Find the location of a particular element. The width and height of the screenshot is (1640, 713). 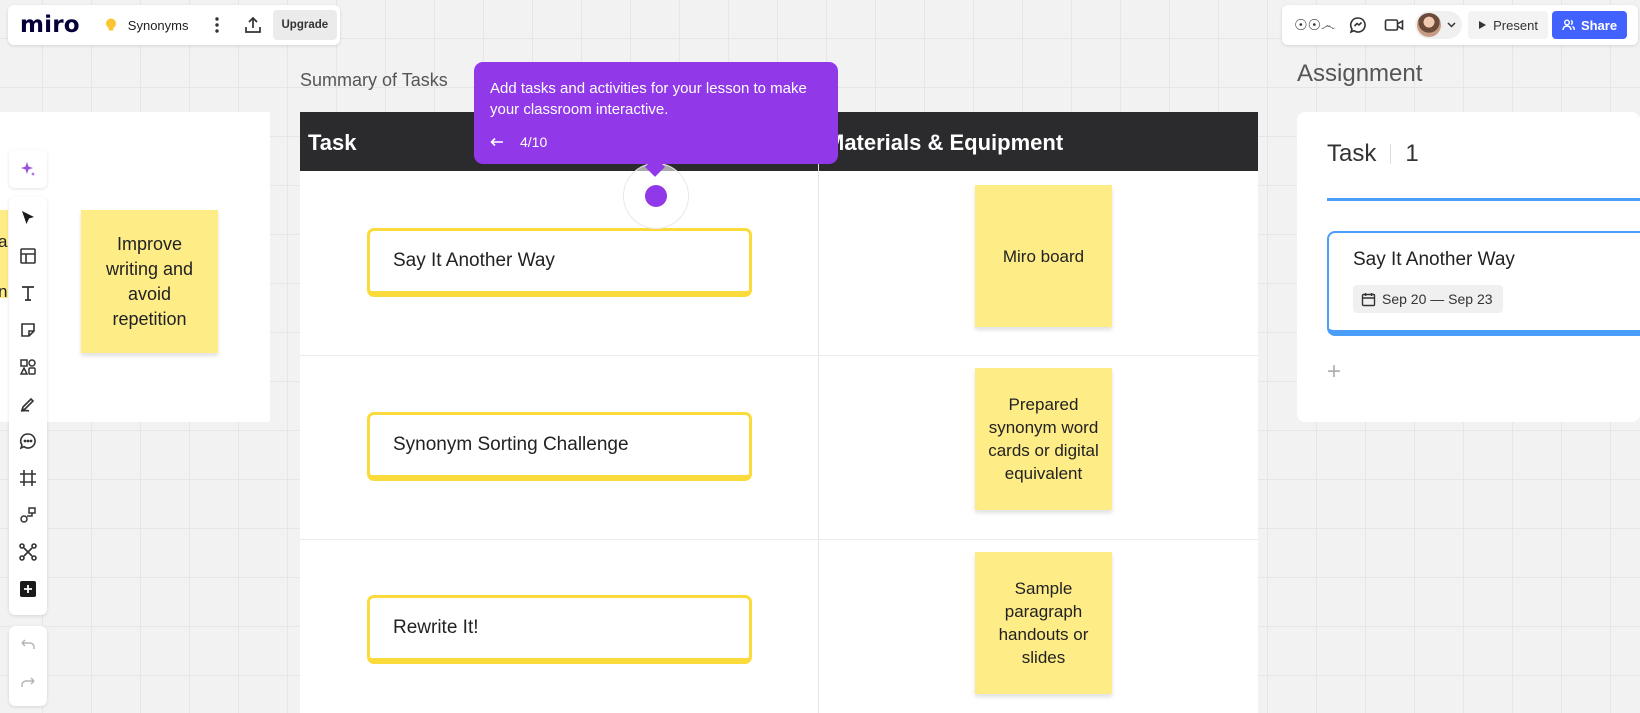

sticky-note-text: Sample paragraph handouts or slides is located at coordinates (1043, 623).